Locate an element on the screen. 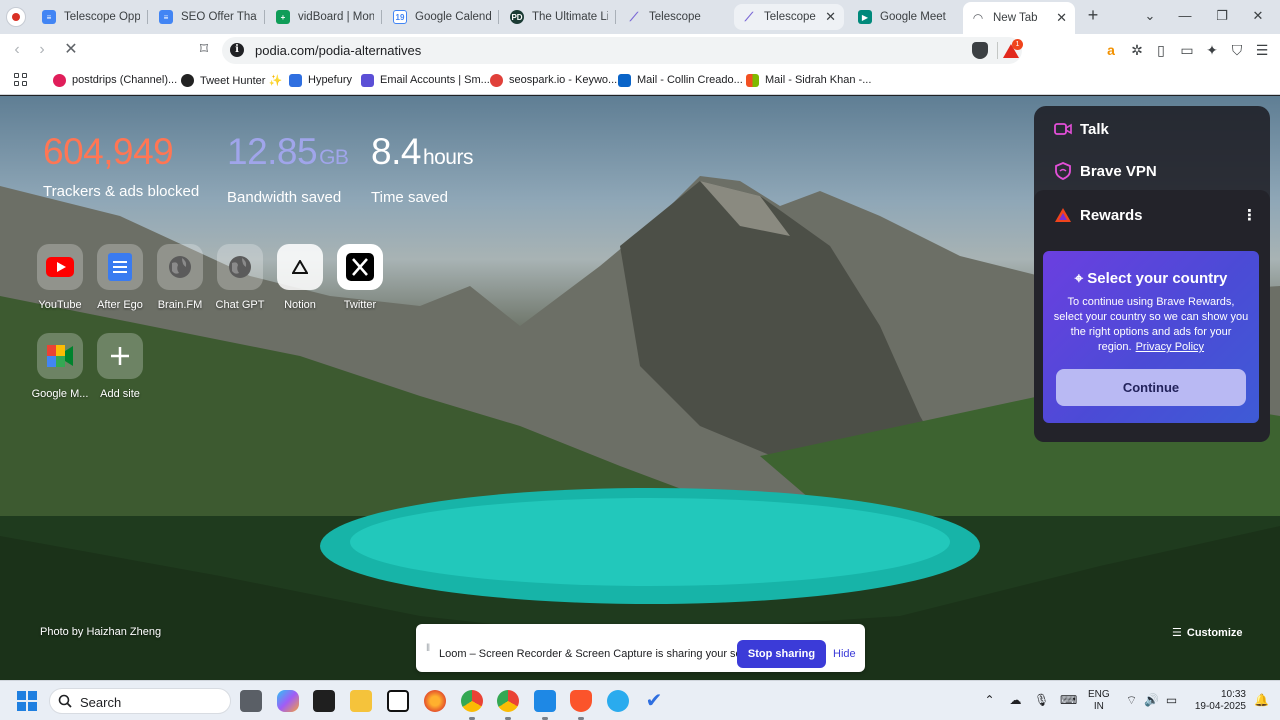 This screenshot has height=720, width=1280. microphone-icon: 🎙 is located at coordinates (1041, 700).